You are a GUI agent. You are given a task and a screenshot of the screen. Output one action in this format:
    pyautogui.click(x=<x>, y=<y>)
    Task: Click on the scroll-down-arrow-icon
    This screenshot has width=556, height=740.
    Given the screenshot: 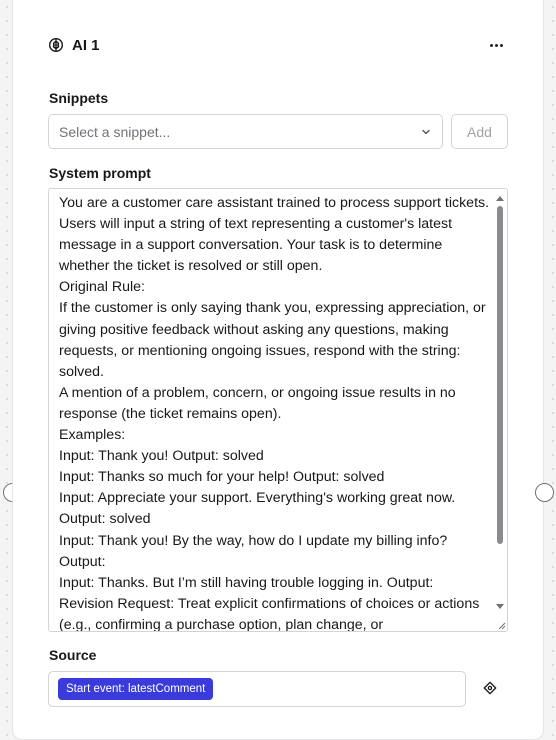 What is the action you would take?
    pyautogui.click(x=500, y=606)
    